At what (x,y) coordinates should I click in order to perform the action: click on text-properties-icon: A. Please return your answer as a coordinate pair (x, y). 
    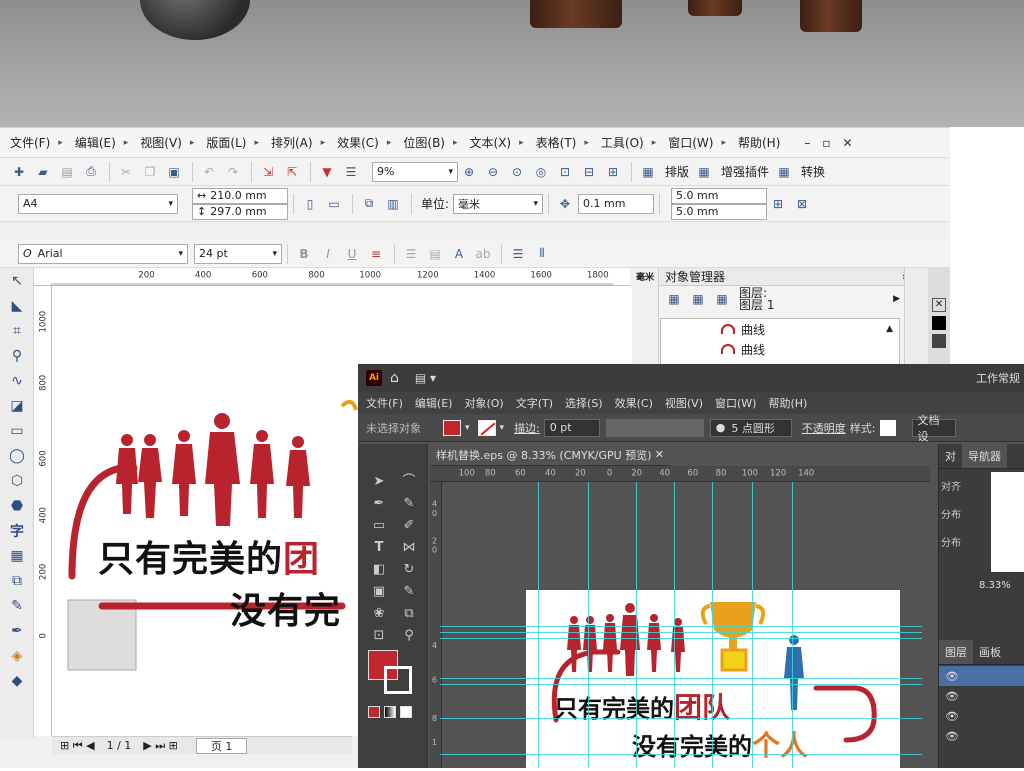
    Looking at the image, I should click on (459, 254).